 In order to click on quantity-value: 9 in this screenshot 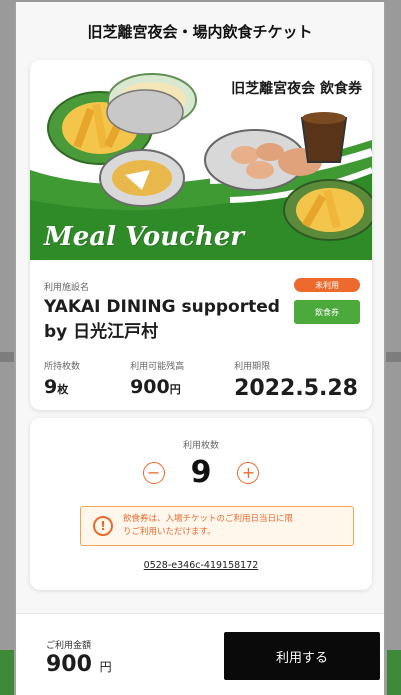, I will do `click(201, 472)`.